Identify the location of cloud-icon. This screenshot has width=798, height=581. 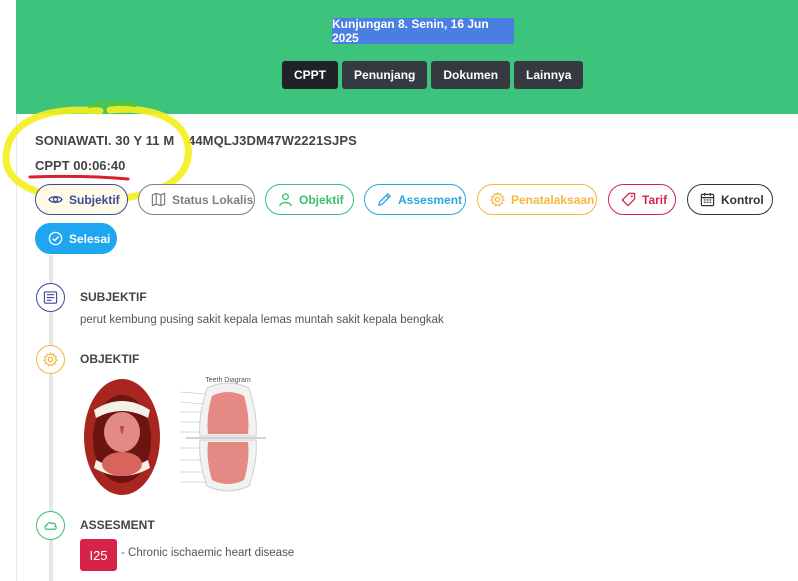
(50, 526).